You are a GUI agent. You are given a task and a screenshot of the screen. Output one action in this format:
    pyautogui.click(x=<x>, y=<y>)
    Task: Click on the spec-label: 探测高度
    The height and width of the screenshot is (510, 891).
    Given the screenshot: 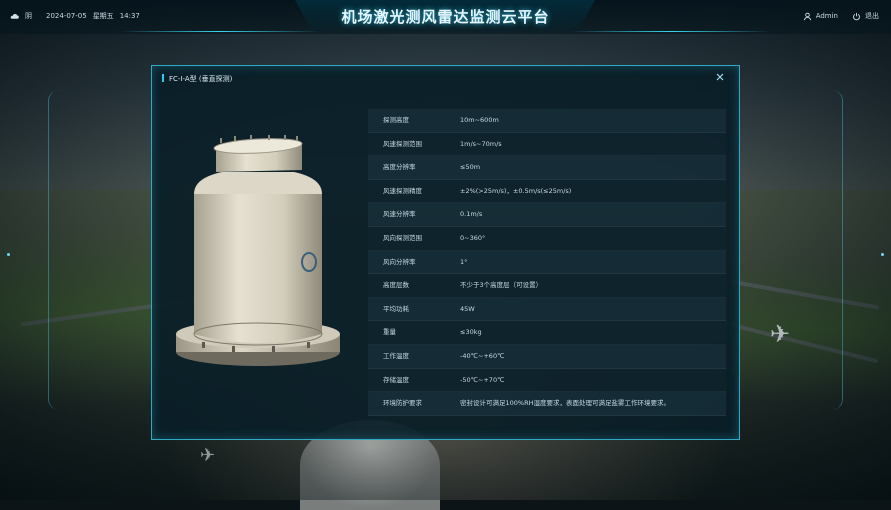 What is the action you would take?
    pyautogui.click(x=396, y=120)
    